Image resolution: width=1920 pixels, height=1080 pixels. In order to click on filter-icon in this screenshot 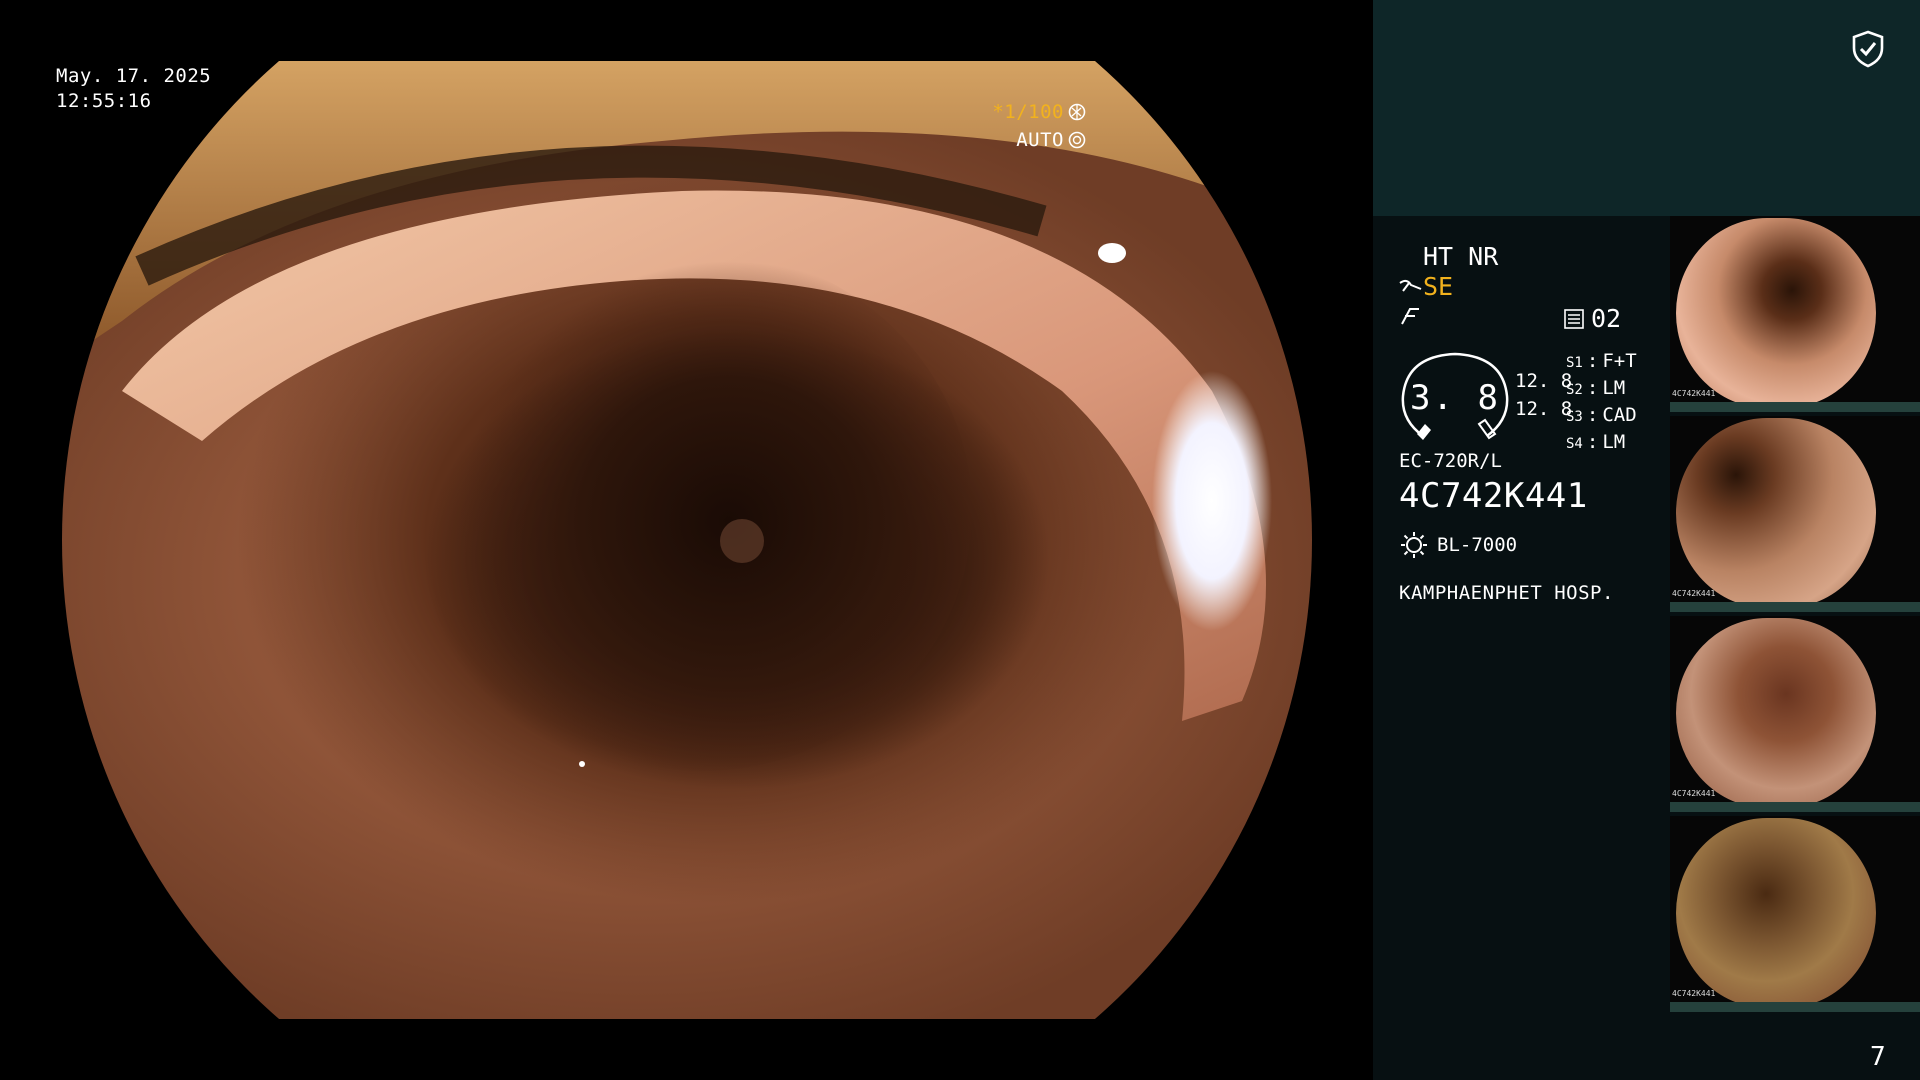, I will do `click(1410, 316)`.